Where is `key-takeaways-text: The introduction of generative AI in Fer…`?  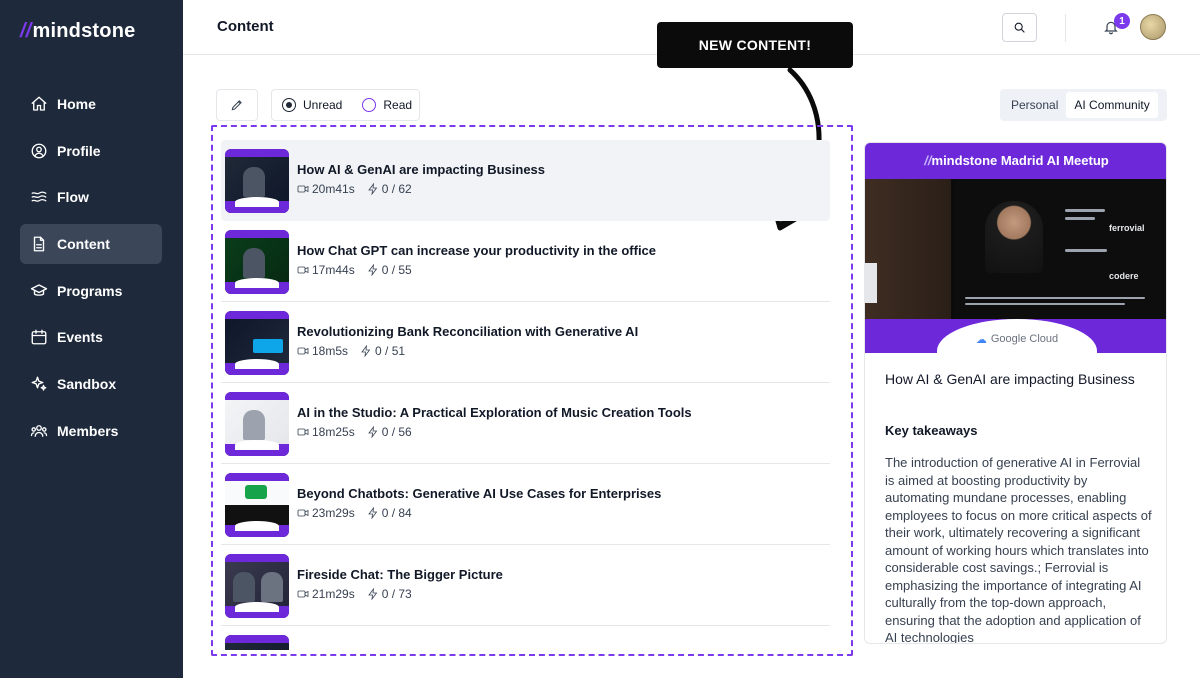
key-takeaways-text: The introduction of generative AI in Fer… is located at coordinates (1018, 549).